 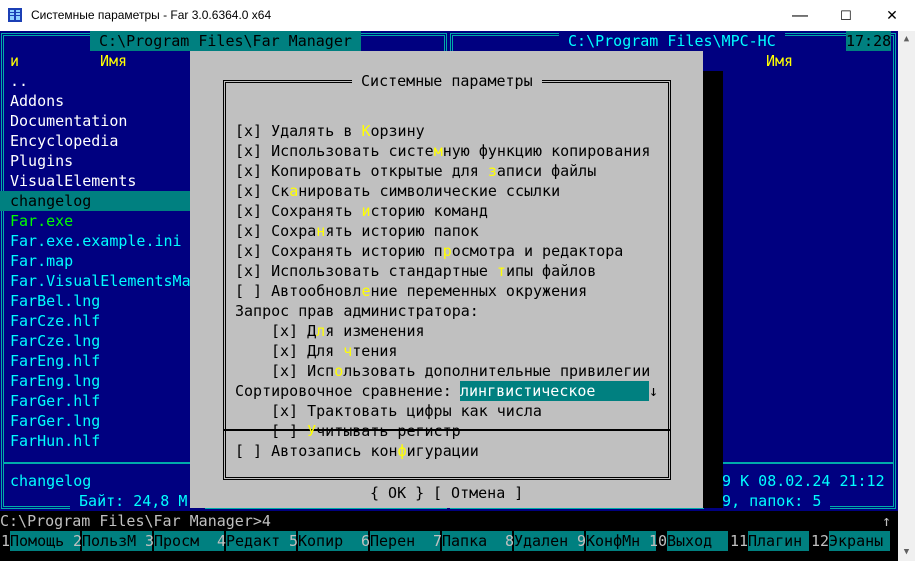 I want to click on window-scrollbar: ▲ ▼, so click(x=906, y=296).